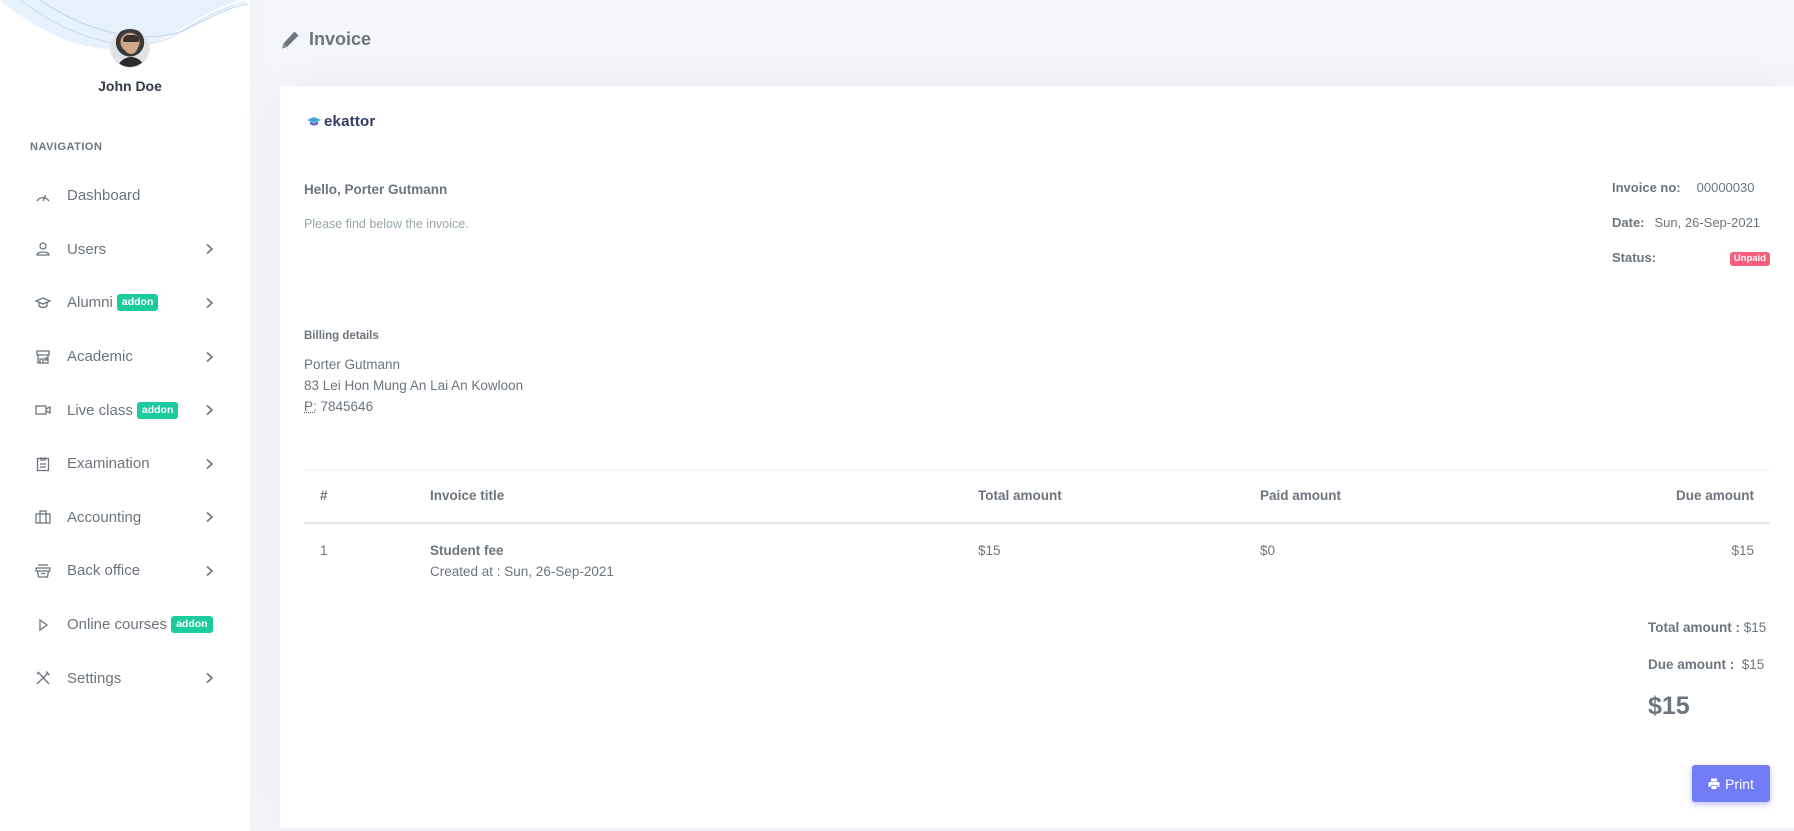 The width and height of the screenshot is (1794, 831). I want to click on invoice-date-row: Date: Sun, 26-Sep-2021, so click(1691, 232).